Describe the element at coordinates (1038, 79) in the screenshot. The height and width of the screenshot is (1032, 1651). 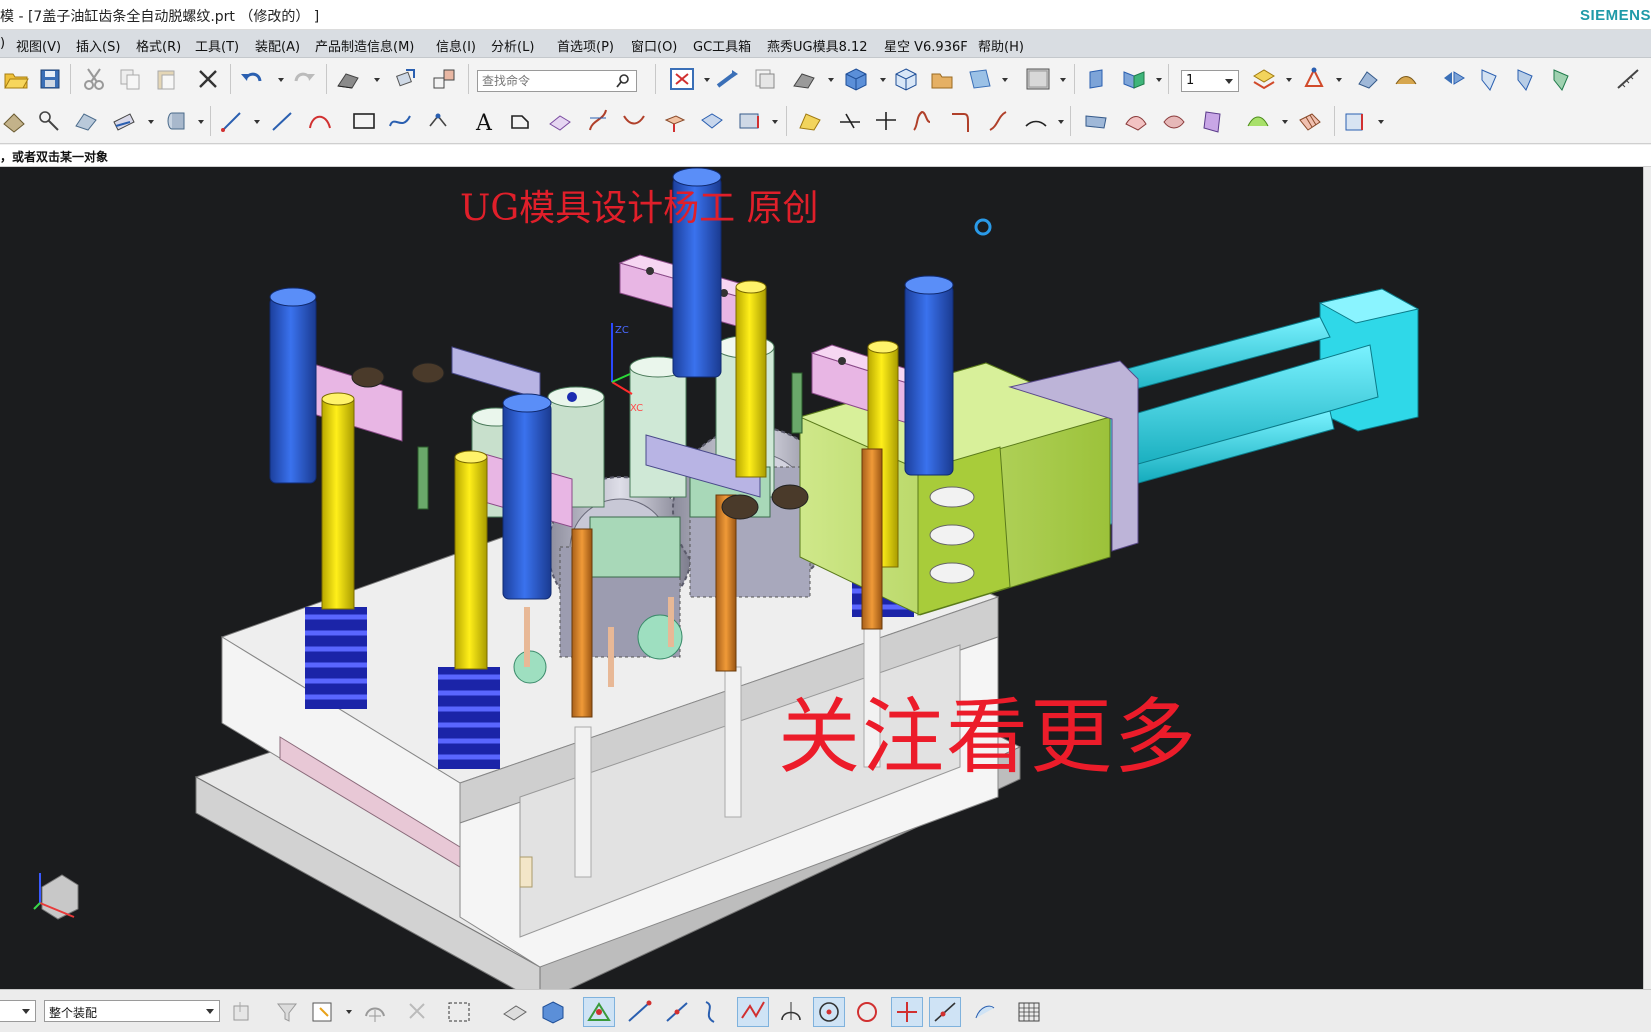
I see `background-color-icon` at that location.